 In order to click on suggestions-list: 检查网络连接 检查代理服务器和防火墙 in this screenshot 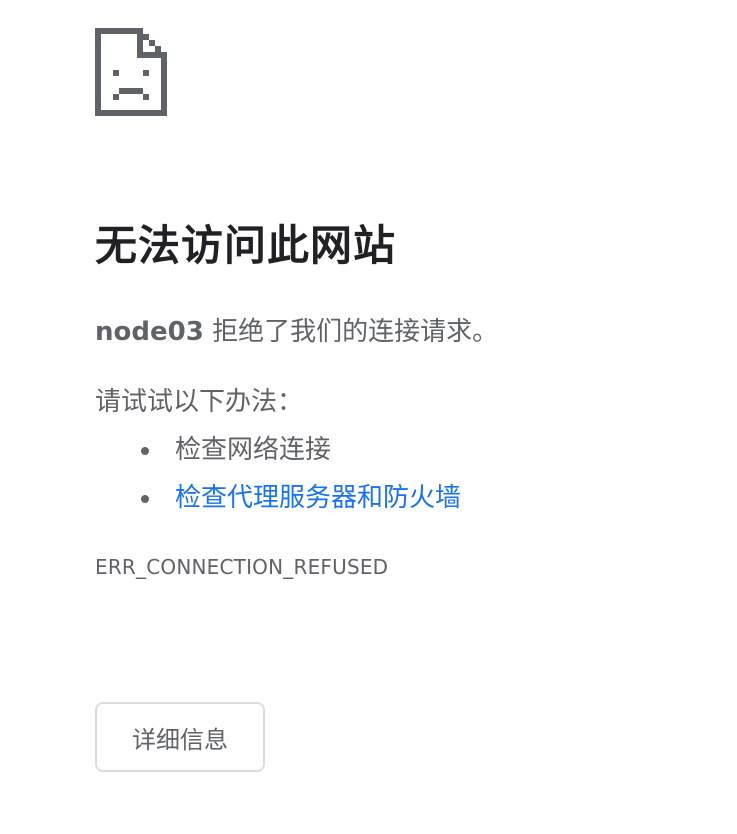, I will do `click(395, 474)`.